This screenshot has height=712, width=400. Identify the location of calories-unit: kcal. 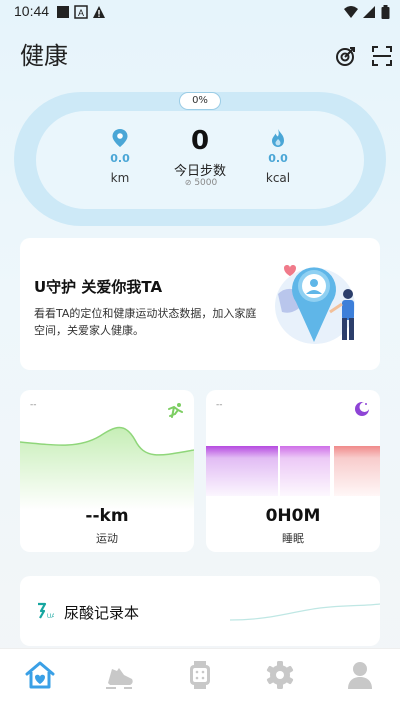
(278, 178).